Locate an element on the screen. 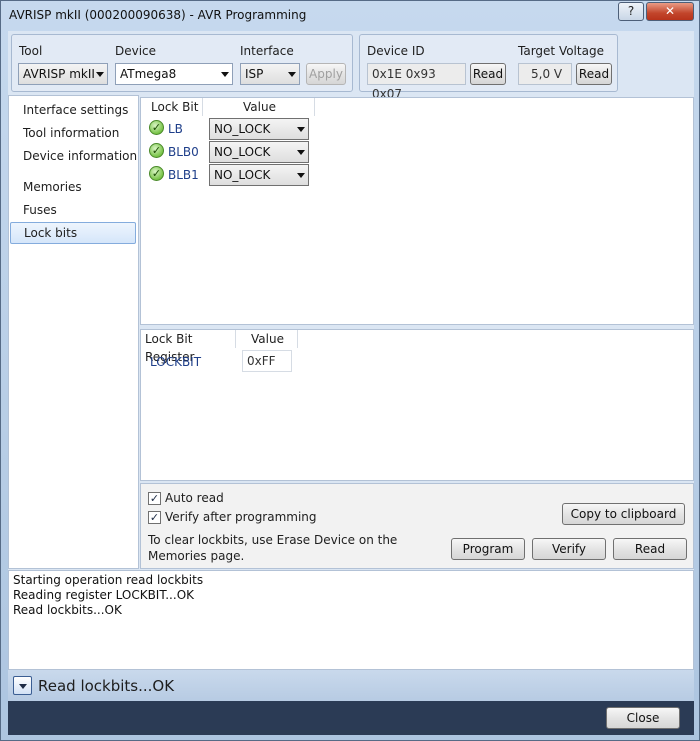 This screenshot has width=700, height=741. interface-label: Interface is located at coordinates (267, 51).